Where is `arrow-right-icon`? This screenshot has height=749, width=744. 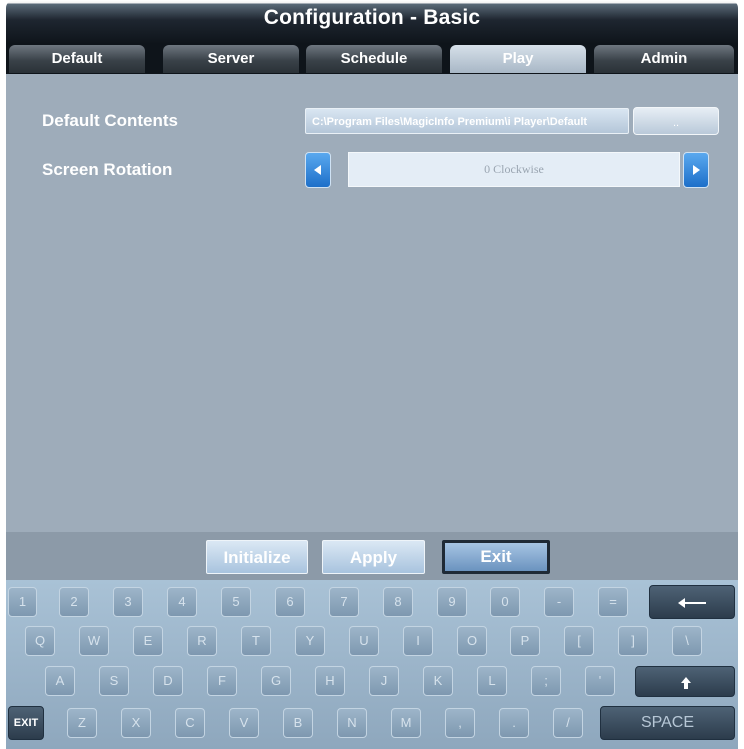 arrow-right-icon is located at coordinates (696, 170).